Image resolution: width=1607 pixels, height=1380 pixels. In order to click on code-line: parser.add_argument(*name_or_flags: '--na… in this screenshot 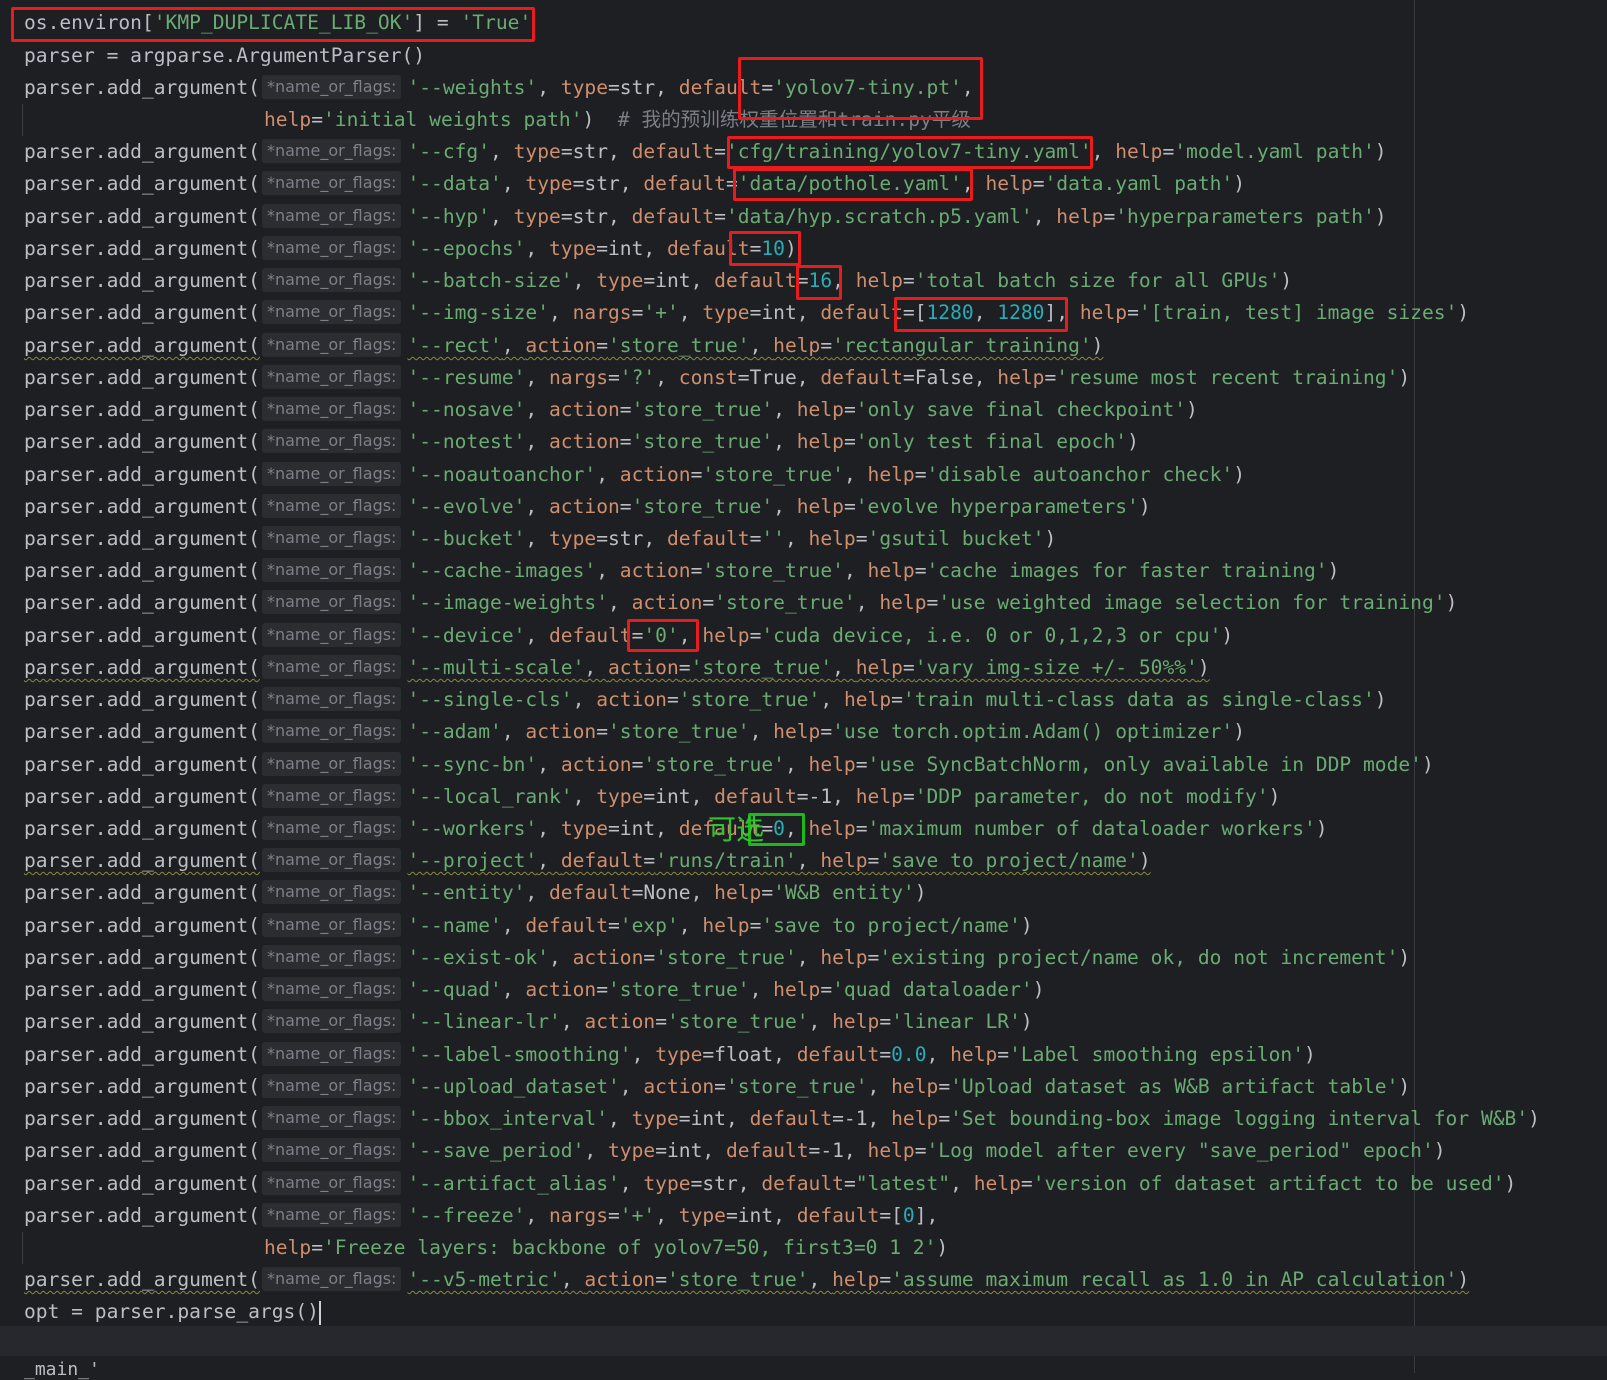, I will do `click(528, 926)`.